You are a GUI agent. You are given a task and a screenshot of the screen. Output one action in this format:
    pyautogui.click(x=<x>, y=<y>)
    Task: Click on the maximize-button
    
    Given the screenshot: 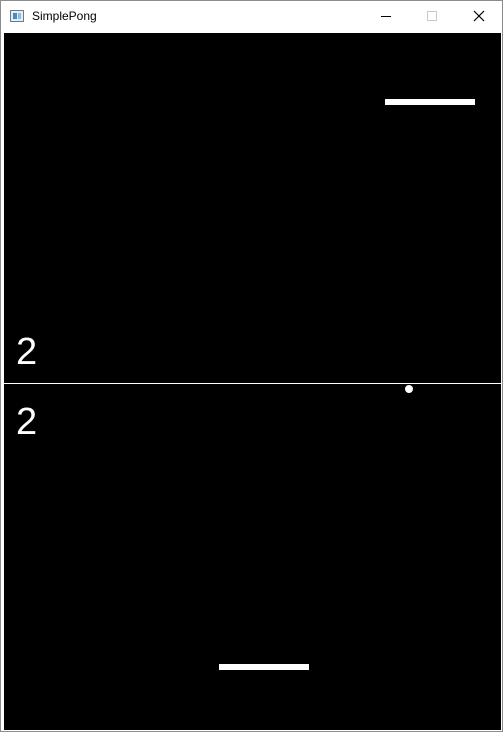 What is the action you would take?
    pyautogui.click(x=432, y=16)
    